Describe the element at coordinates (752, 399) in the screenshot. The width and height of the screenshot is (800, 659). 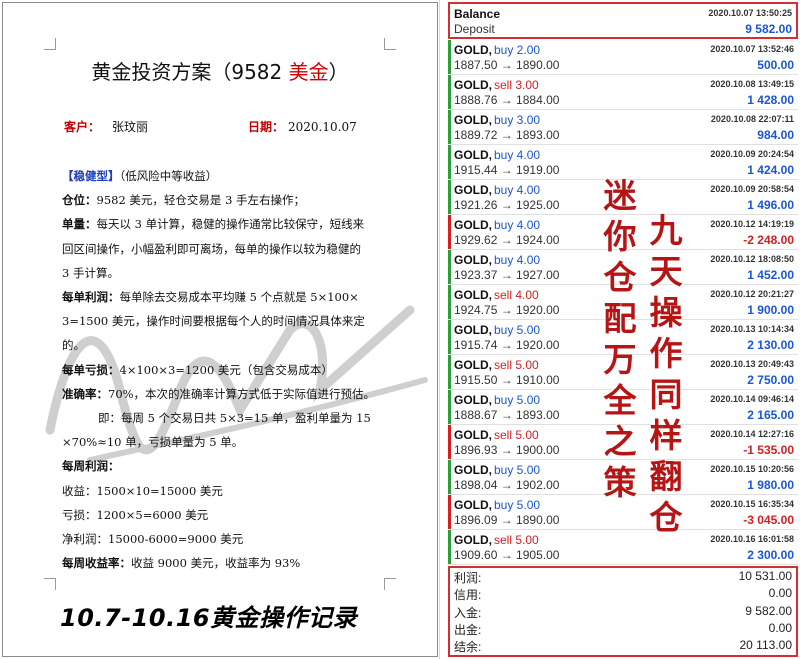
I see `trade-date: 2020.10.14 09:46:14` at that location.